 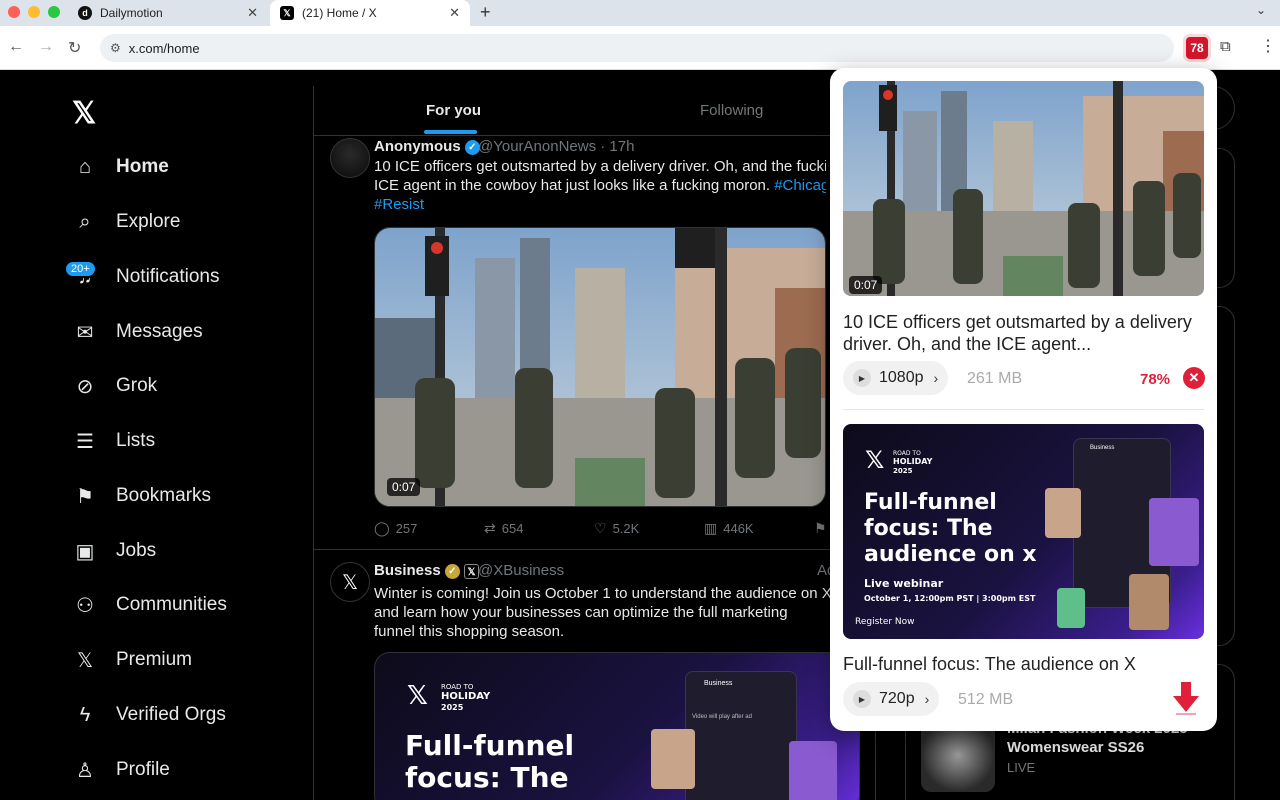 I want to click on bookmark-icon: ⚑, so click(x=85, y=496).